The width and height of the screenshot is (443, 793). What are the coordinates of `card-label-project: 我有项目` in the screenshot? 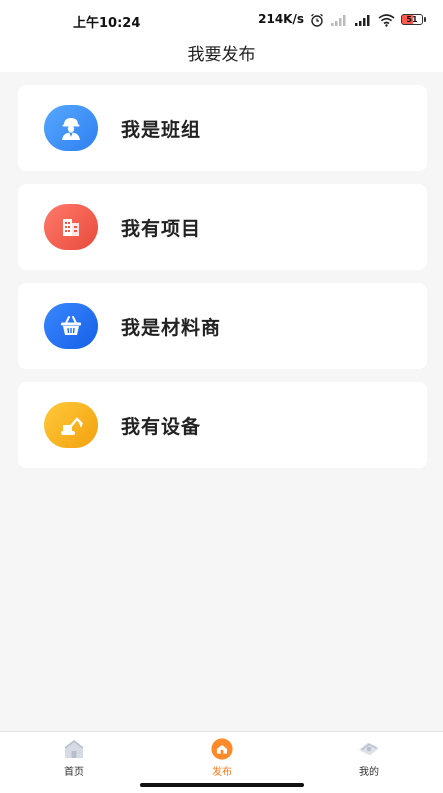 It's located at (161, 229).